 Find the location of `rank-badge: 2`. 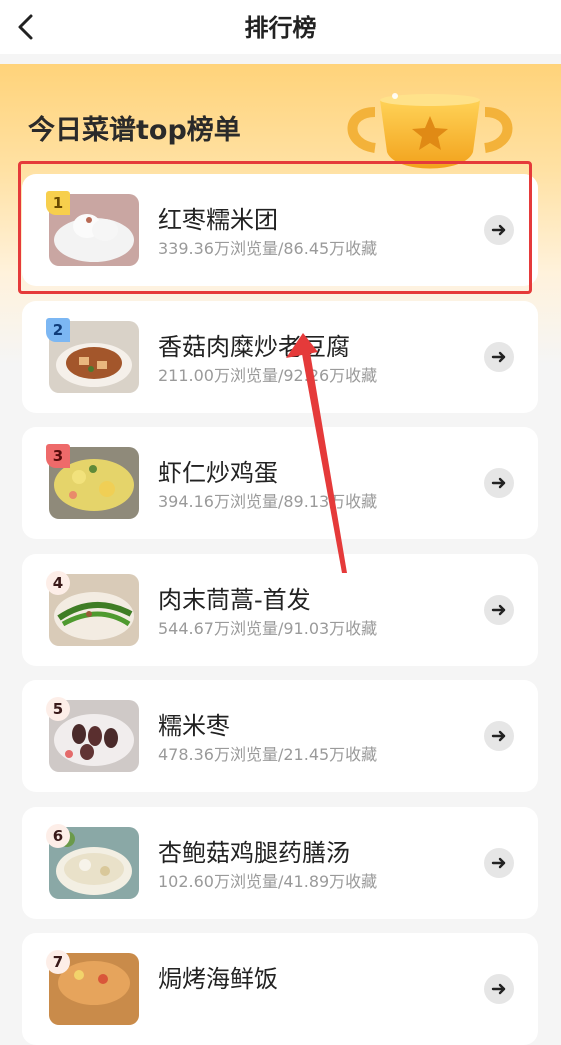

rank-badge: 2 is located at coordinates (58, 330).